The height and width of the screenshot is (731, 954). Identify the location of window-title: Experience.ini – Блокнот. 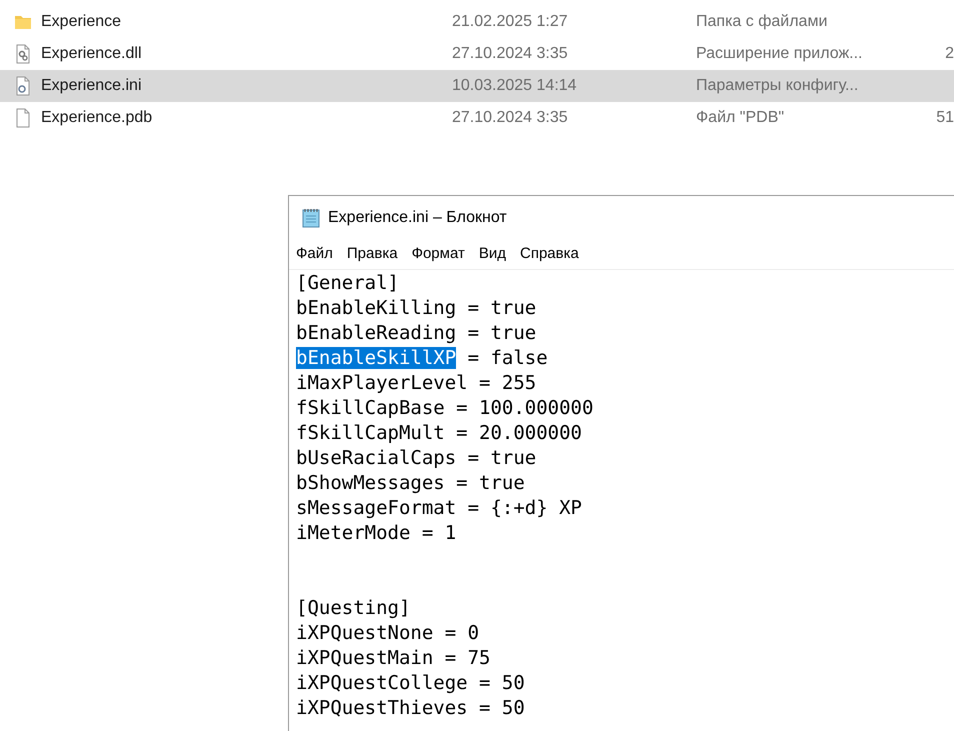
(417, 218).